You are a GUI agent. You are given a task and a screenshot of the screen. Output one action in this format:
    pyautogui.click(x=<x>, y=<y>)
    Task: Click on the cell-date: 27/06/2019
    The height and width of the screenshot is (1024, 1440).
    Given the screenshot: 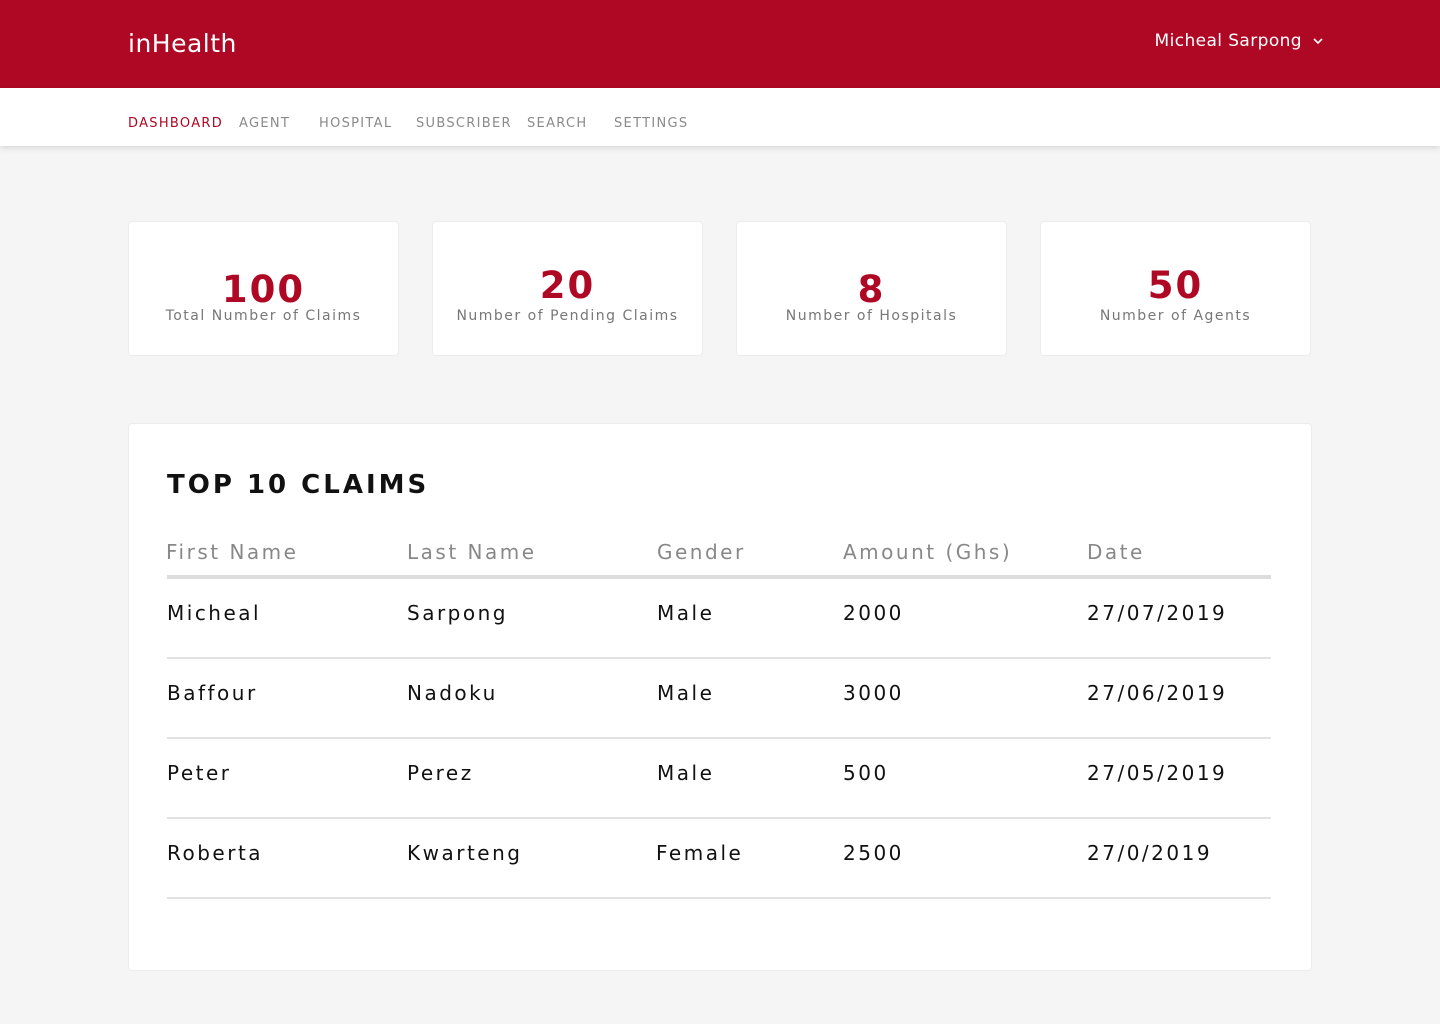 What is the action you would take?
    pyautogui.click(x=1157, y=693)
    